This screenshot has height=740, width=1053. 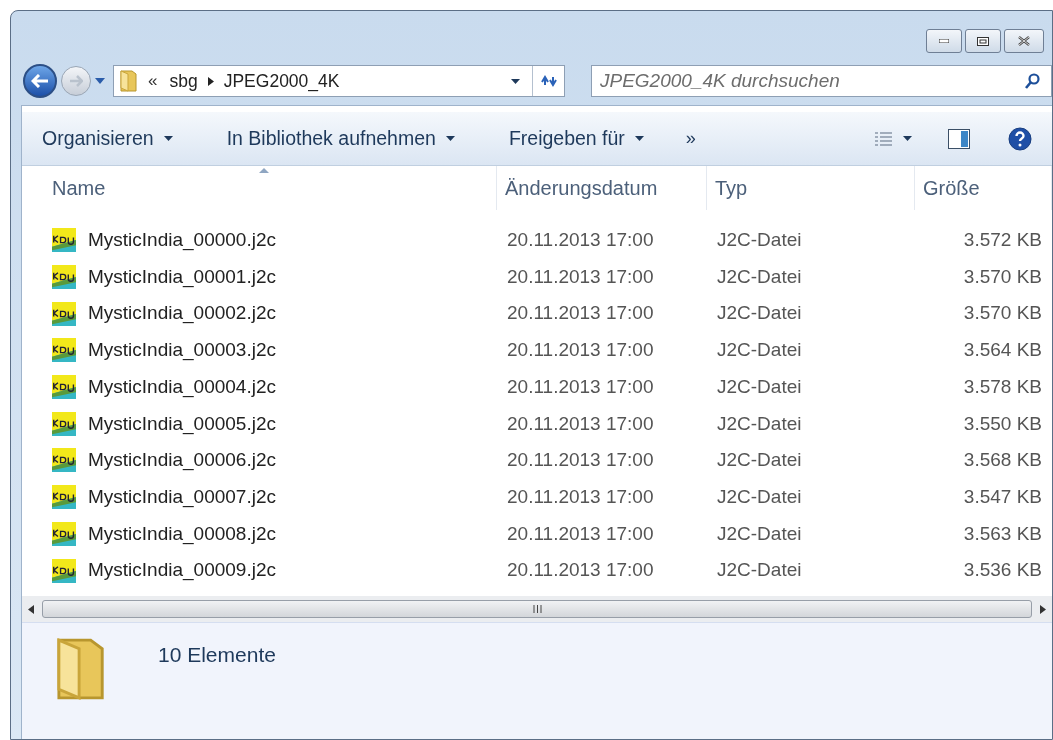 I want to click on forward-arrow-icon, so click(x=76, y=81).